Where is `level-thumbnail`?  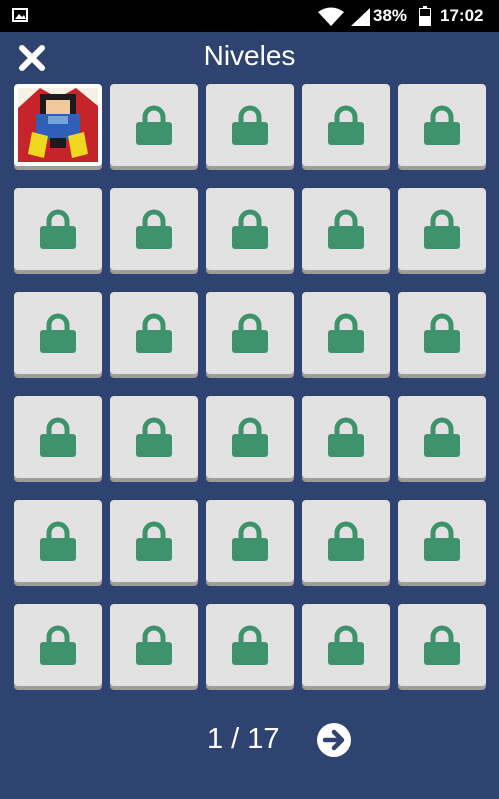 level-thumbnail is located at coordinates (58, 125).